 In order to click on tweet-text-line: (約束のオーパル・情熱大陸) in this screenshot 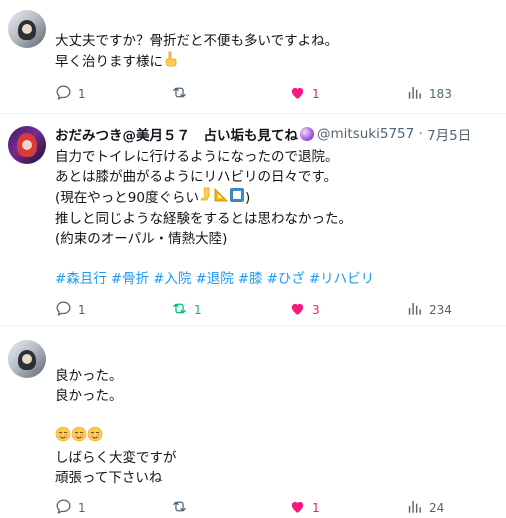, I will do `click(141, 239)`.